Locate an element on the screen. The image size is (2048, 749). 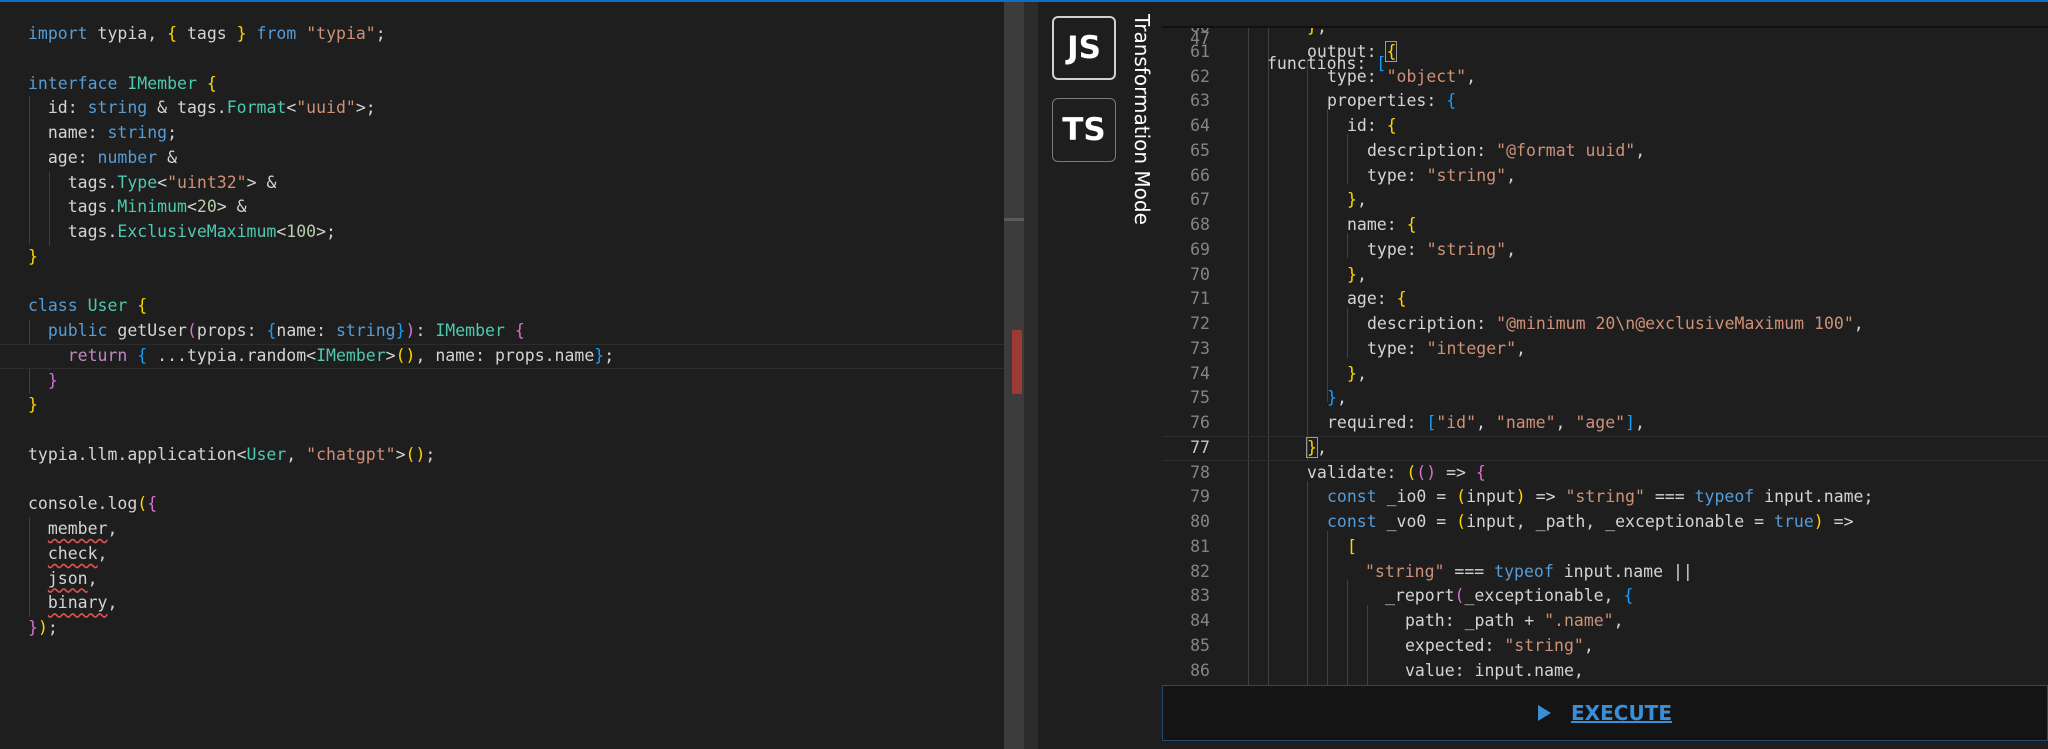
tok: () is located at coordinates (415, 454).